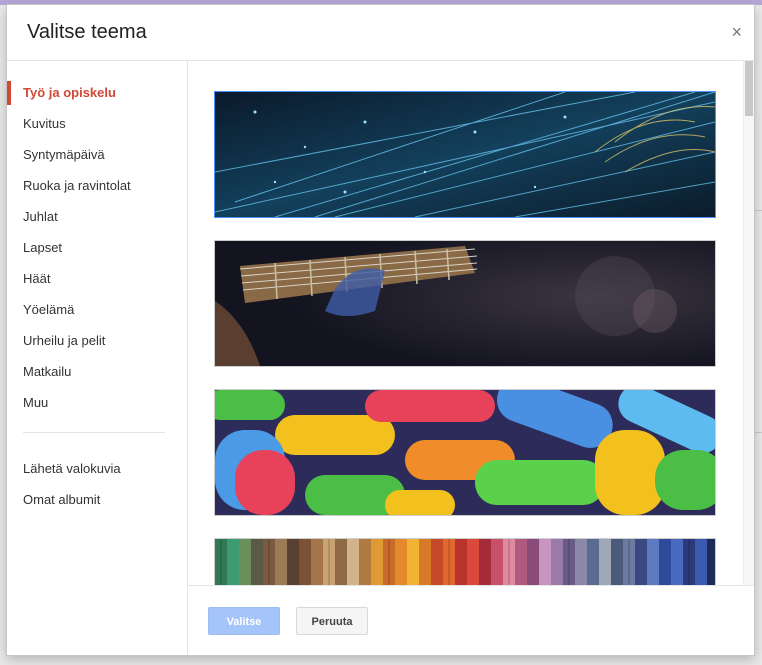 The image size is (762, 665). Describe the element at coordinates (749, 88) in the screenshot. I see `scrollbar-thumb` at that location.